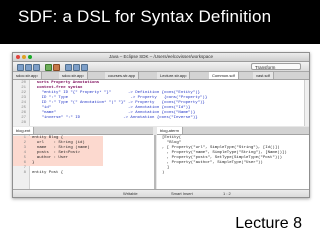 Image resolution: width=320 pixels, height=240 pixels. What do you see at coordinates (174, 75) in the screenshot?
I see `tab-lecture: Lecture.str.app` at bounding box center [174, 75].